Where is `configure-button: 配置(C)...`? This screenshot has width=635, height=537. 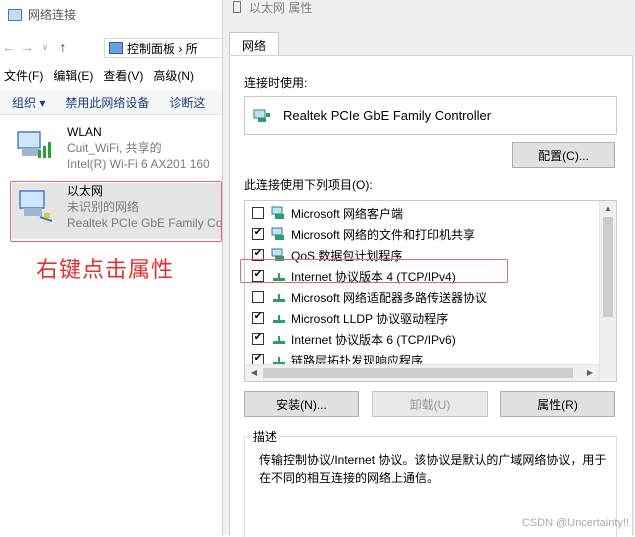
configure-button: 配置(C)... is located at coordinates (563, 155).